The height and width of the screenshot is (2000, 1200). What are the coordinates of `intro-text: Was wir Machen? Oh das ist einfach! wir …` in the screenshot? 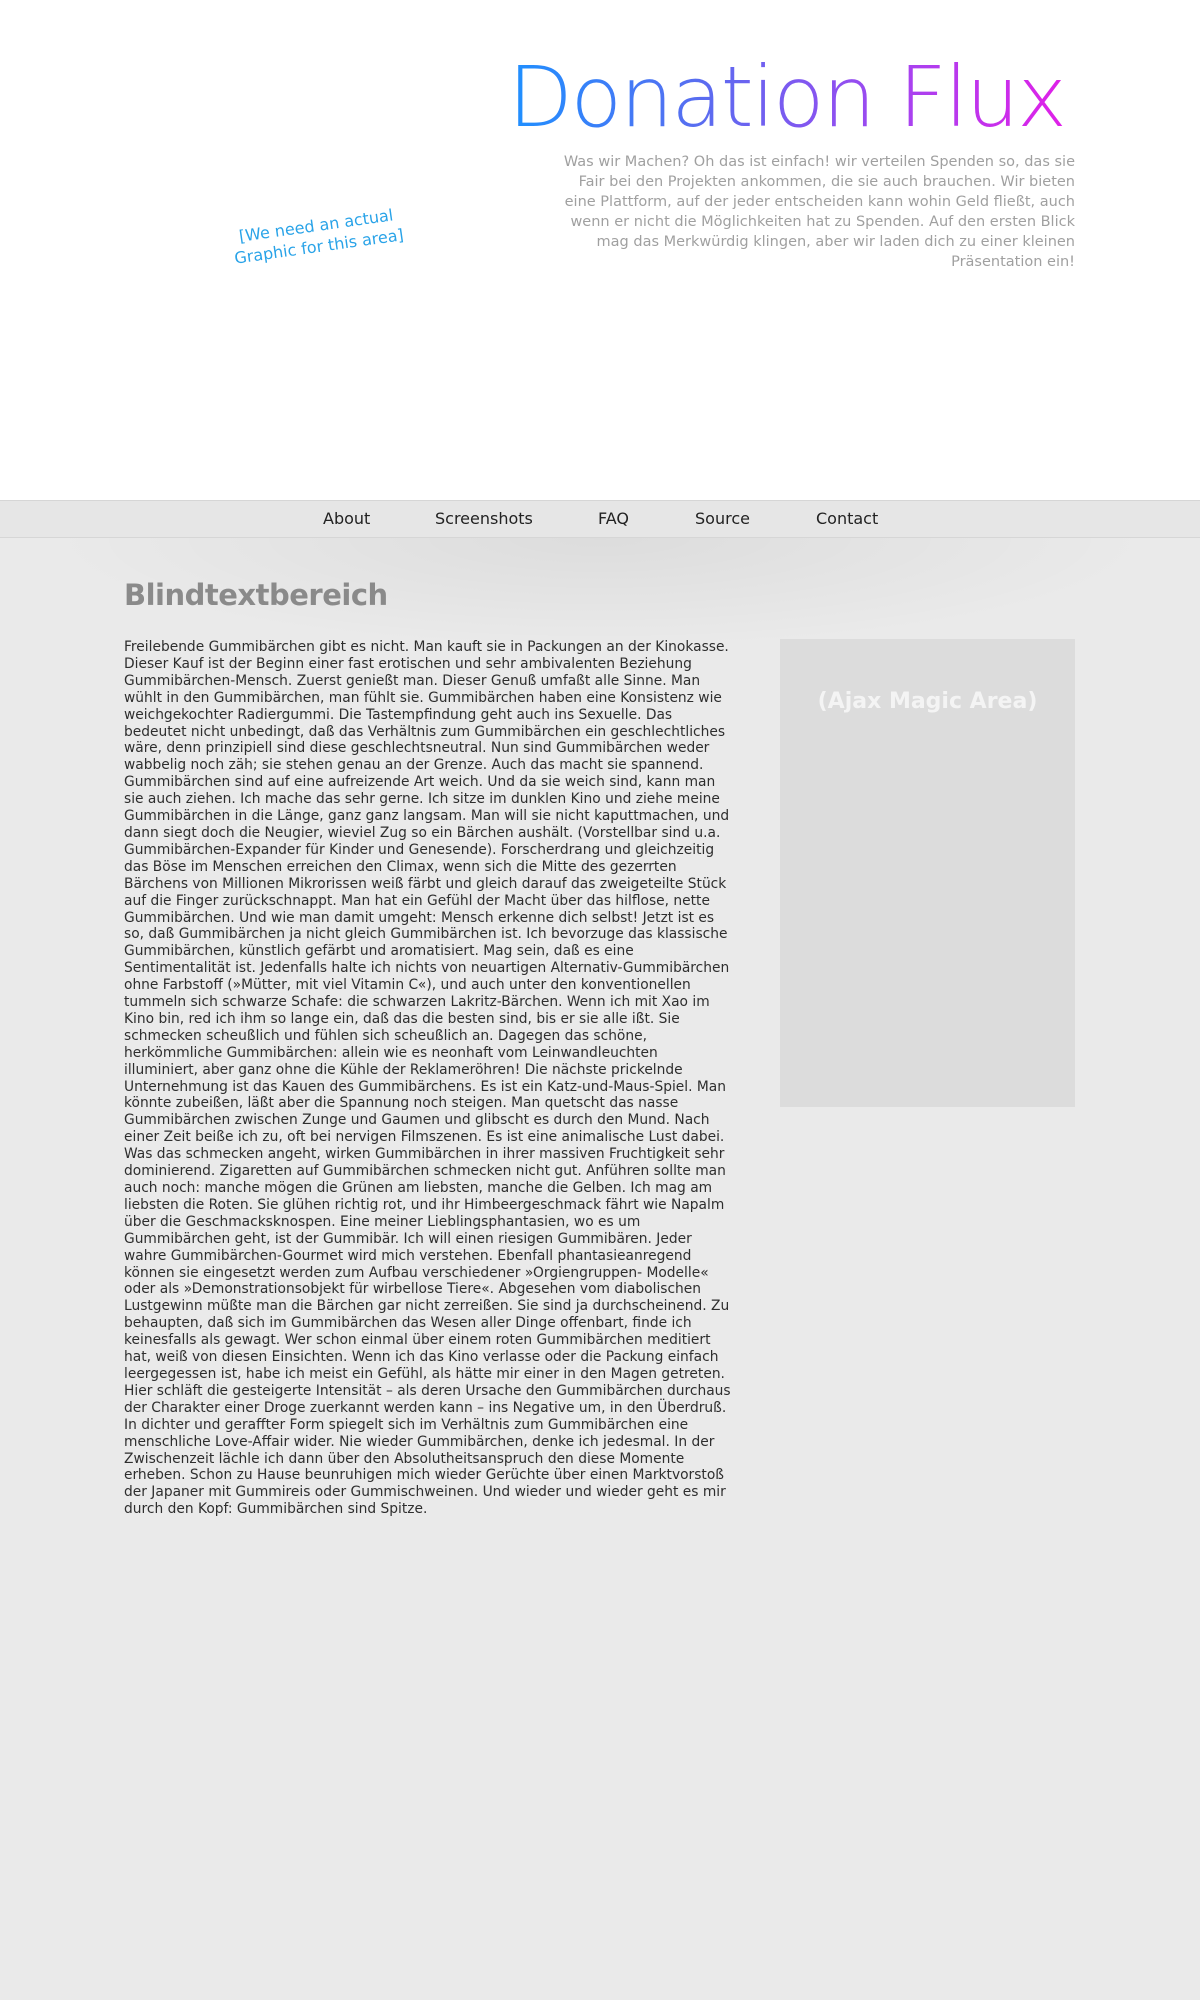 It's located at (819, 212).